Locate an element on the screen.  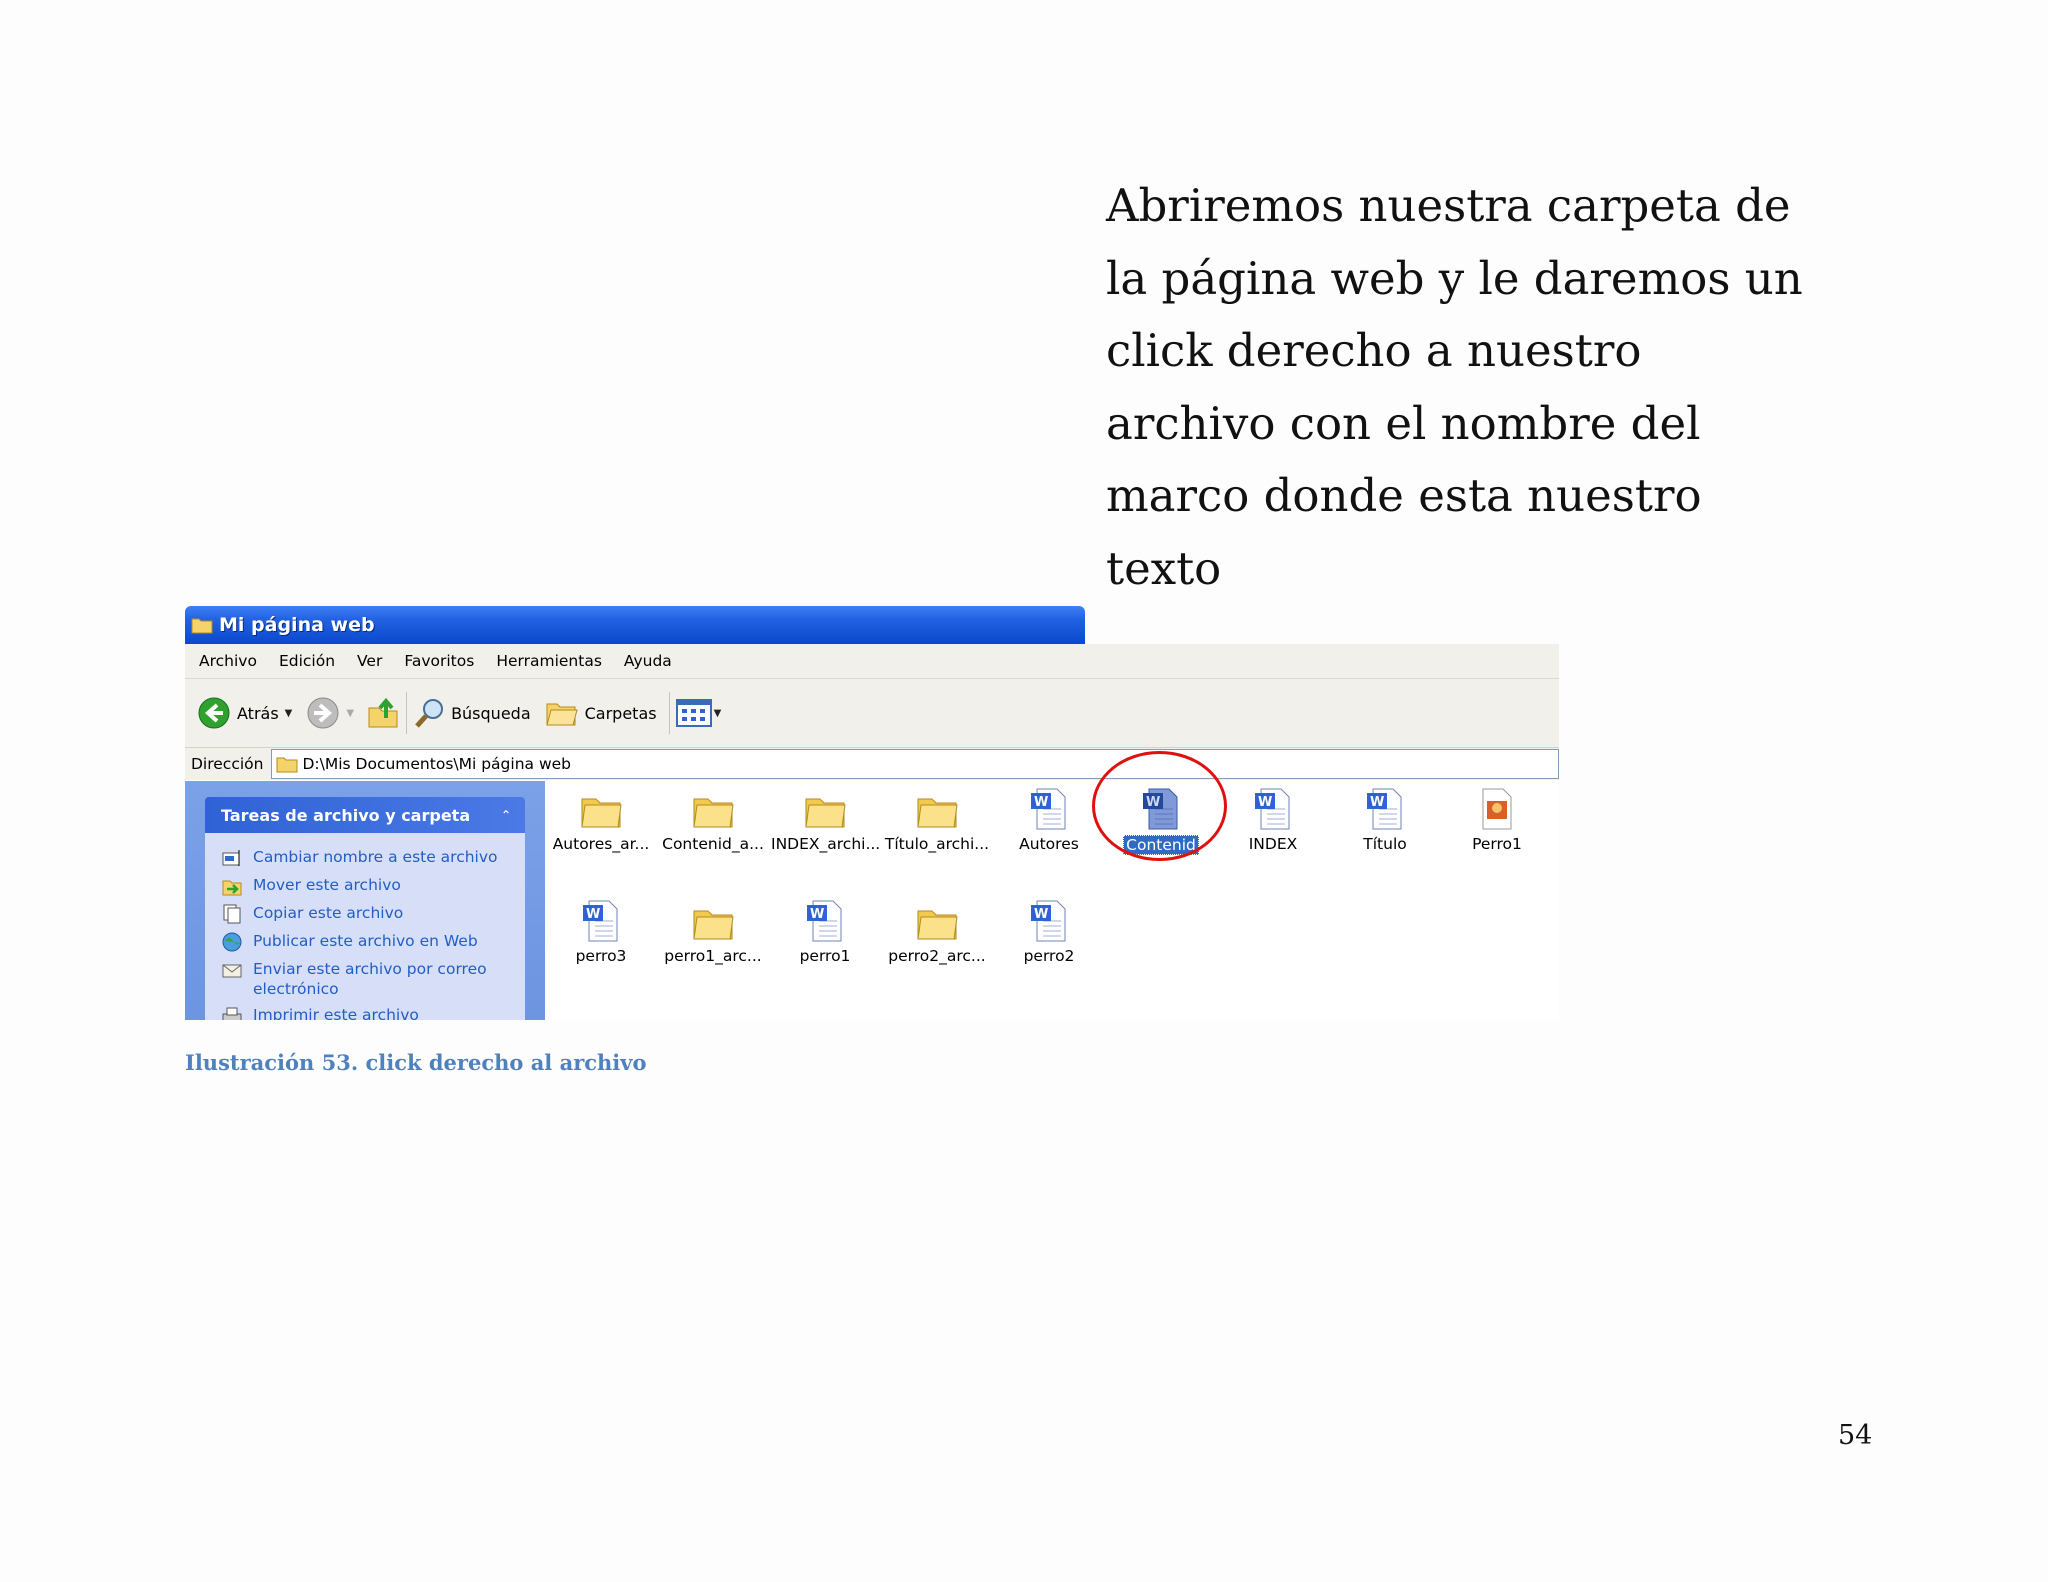
body-line: marco donde esta nuestro is located at coordinates (1404, 495).